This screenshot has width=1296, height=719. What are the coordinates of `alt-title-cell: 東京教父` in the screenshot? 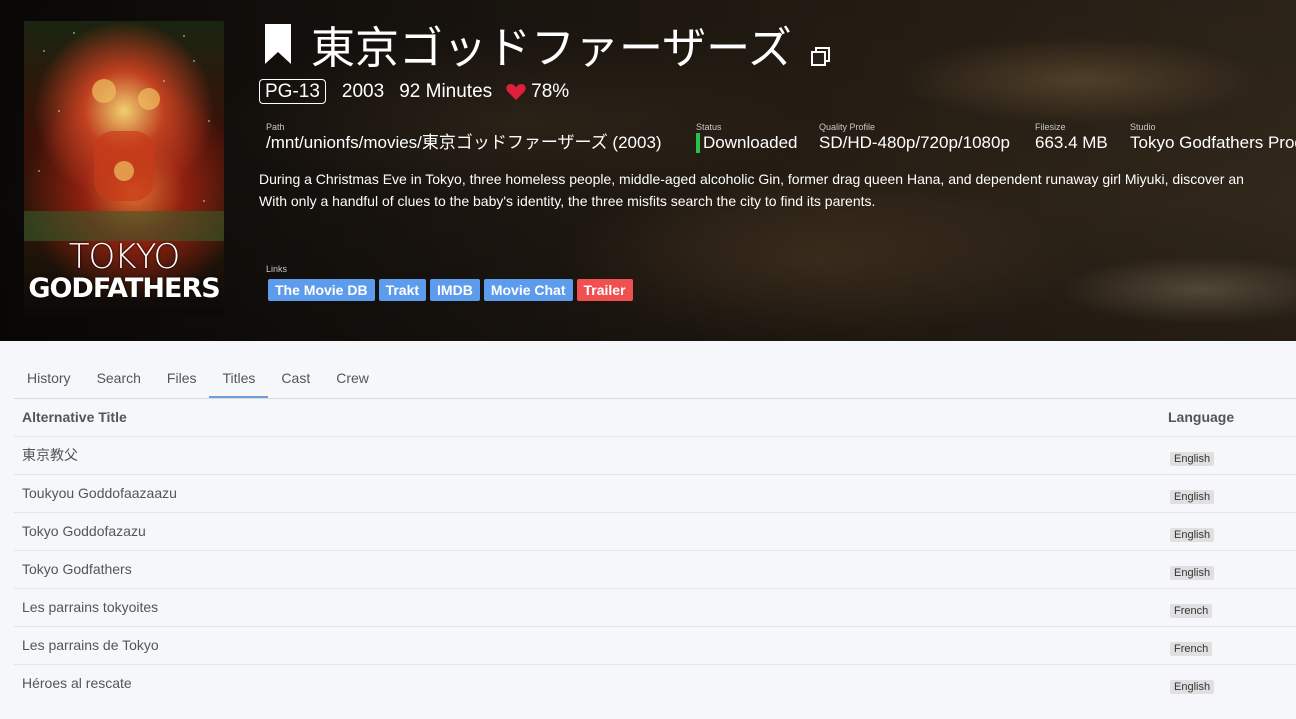 It's located at (50, 455).